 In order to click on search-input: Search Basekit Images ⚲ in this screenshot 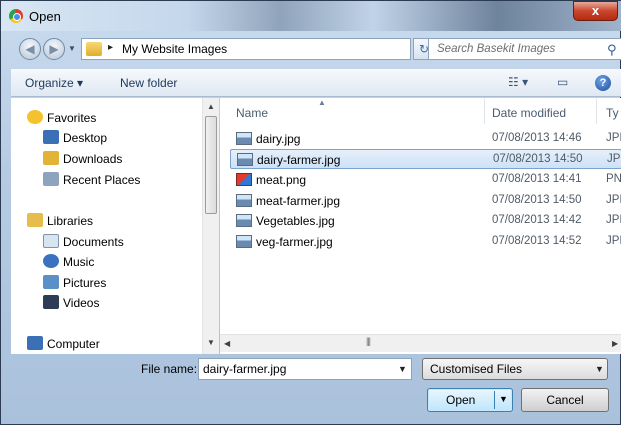, I will do `click(524, 49)`.